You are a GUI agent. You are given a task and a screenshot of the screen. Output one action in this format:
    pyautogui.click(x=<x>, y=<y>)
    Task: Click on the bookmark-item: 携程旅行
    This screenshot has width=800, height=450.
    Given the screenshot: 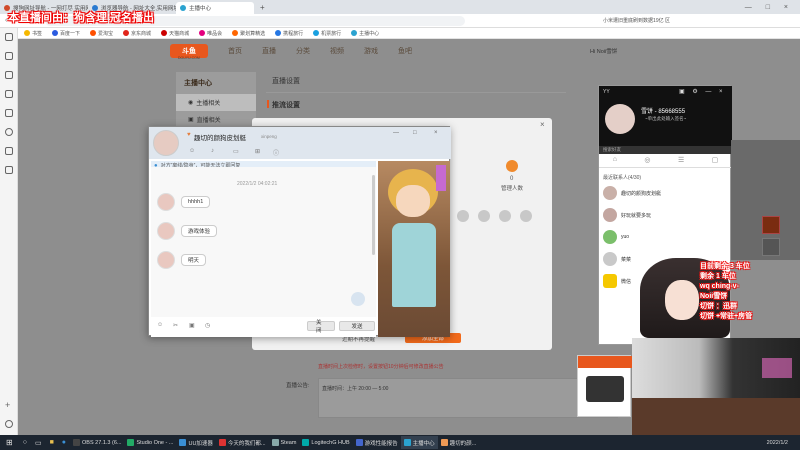 What is the action you would take?
    pyautogui.click(x=289, y=33)
    